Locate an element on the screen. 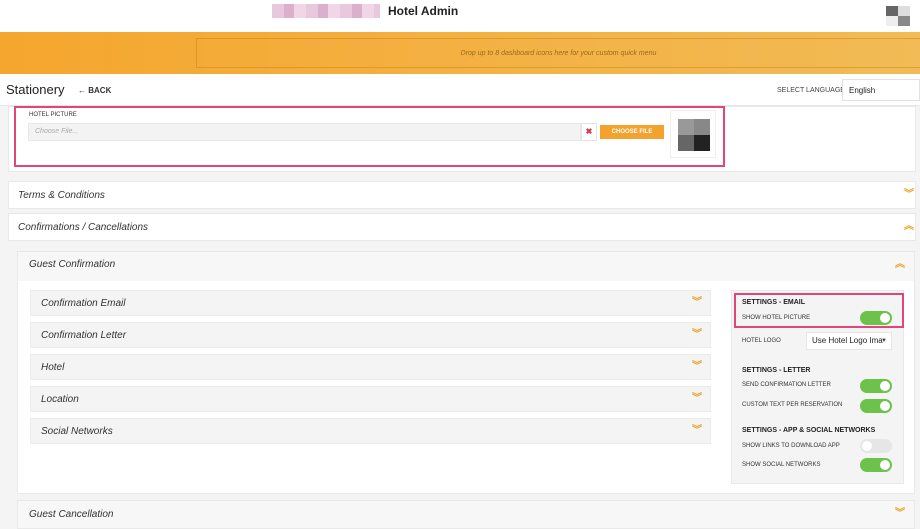  accordion-label: Confirmation Letter is located at coordinates (84, 335).